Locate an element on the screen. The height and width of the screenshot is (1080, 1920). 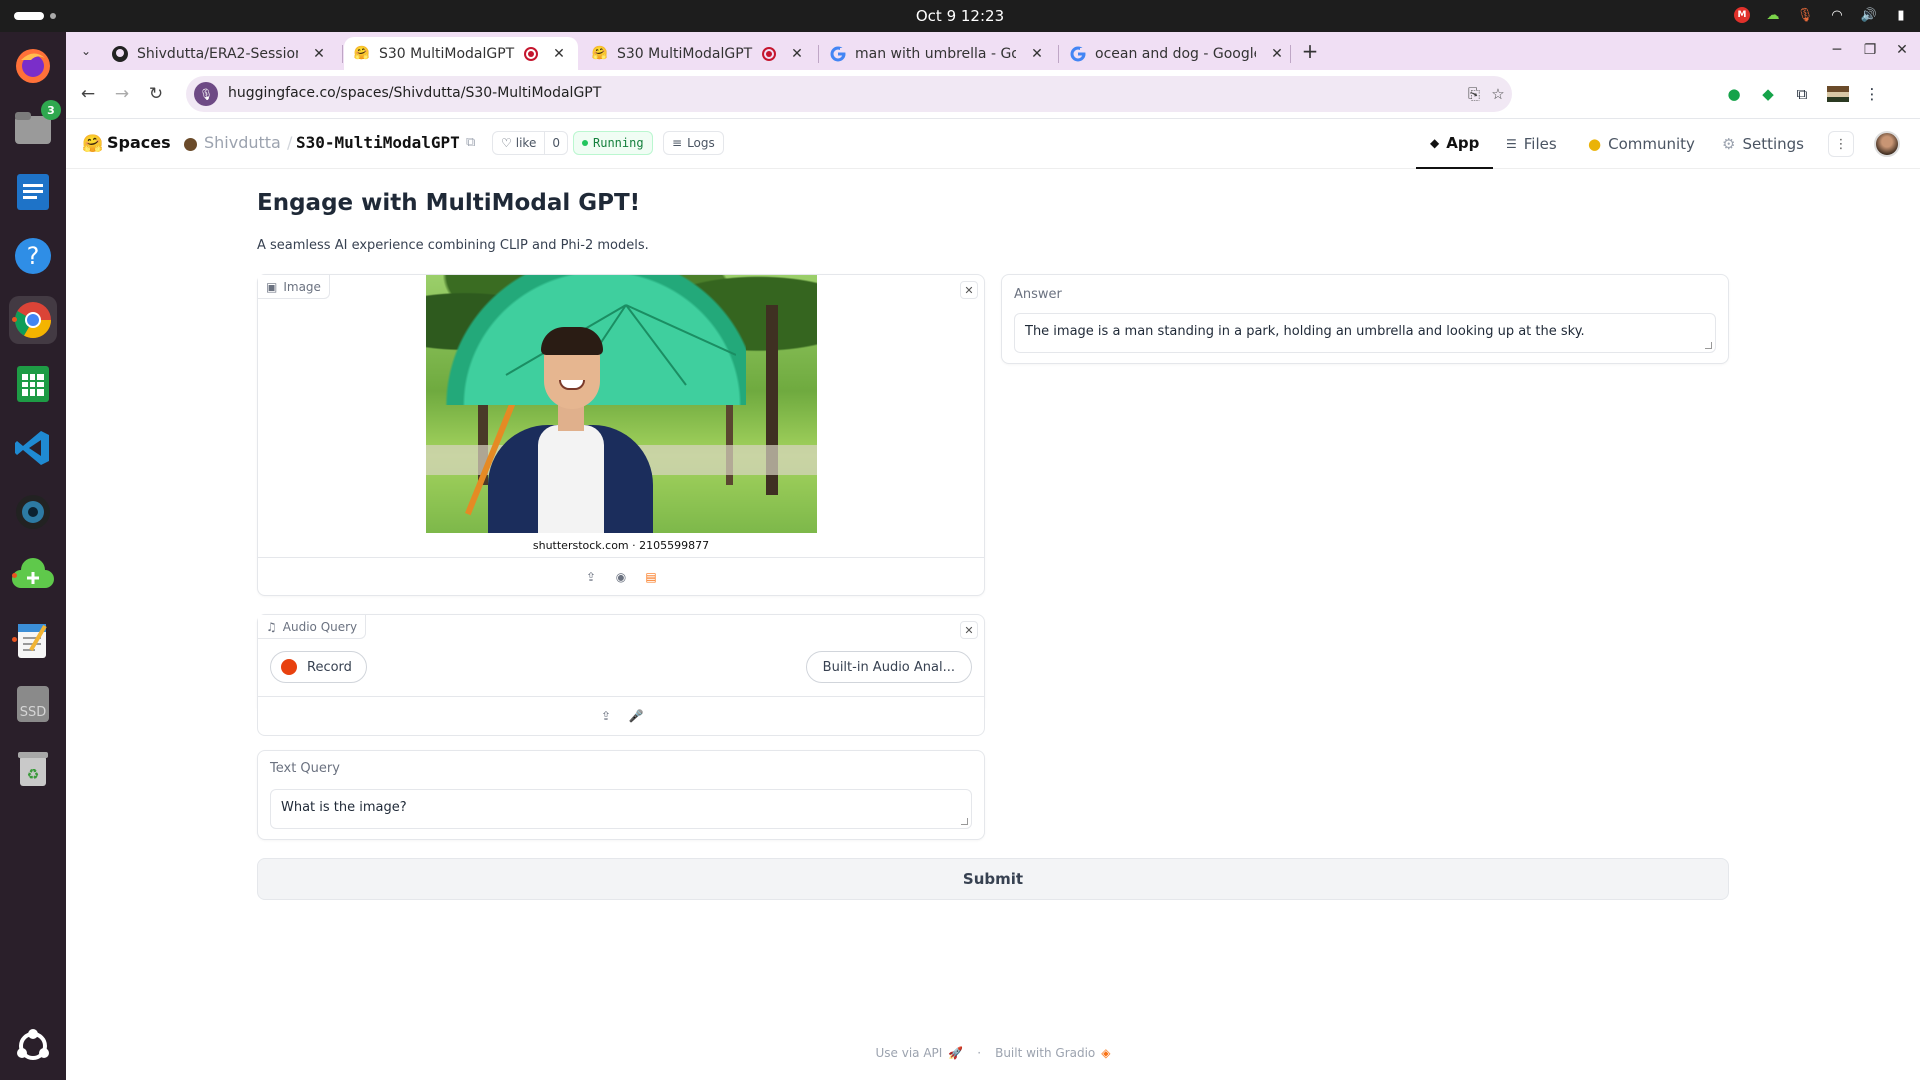
uploaded-image is located at coordinates (621, 404).